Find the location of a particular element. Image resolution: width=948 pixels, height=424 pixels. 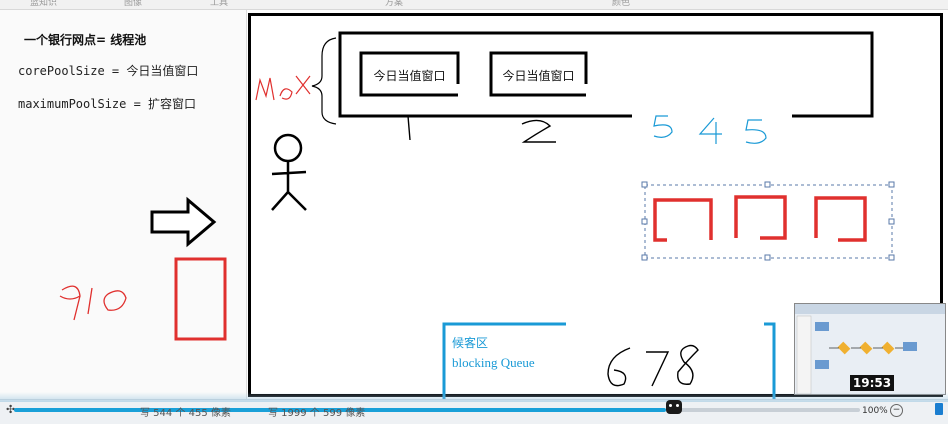

video-progress-remaining is located at coordinates (770, 410).